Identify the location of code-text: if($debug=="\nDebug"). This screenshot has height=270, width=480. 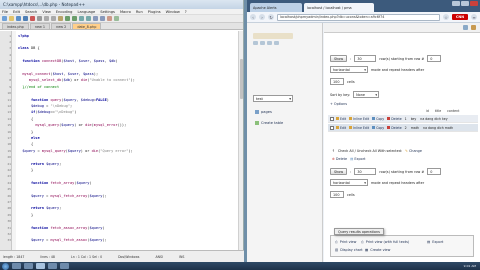
(47, 112).